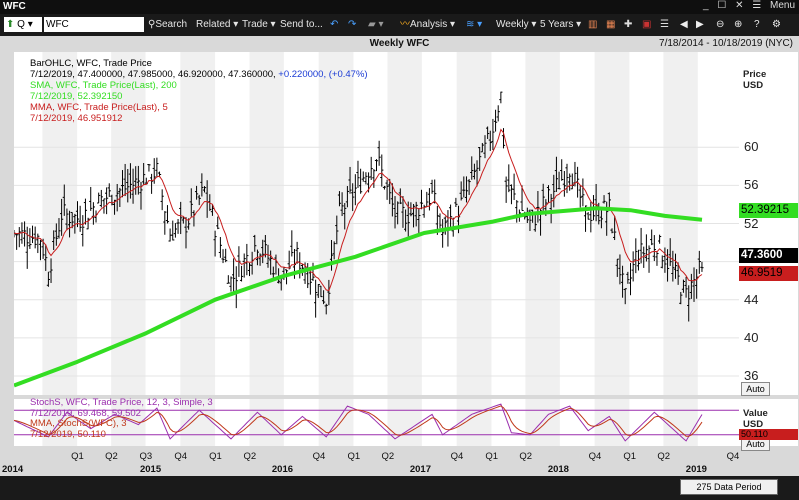 This screenshot has width=799, height=500. What do you see at coordinates (646, 25) in the screenshot?
I see `zoom-icon: ▣` at bounding box center [646, 25].